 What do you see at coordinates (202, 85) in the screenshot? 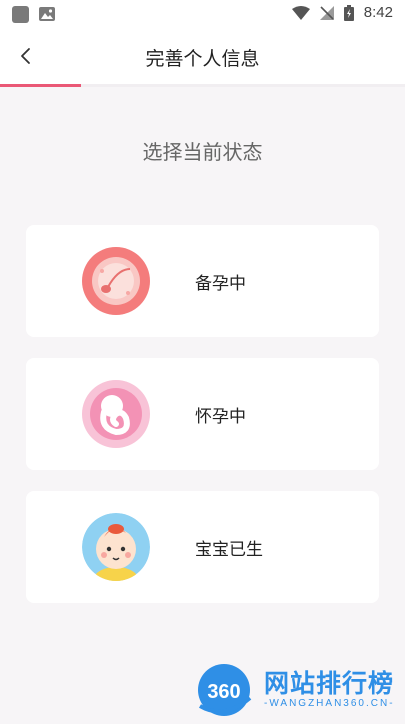
I see `progress-bar` at bounding box center [202, 85].